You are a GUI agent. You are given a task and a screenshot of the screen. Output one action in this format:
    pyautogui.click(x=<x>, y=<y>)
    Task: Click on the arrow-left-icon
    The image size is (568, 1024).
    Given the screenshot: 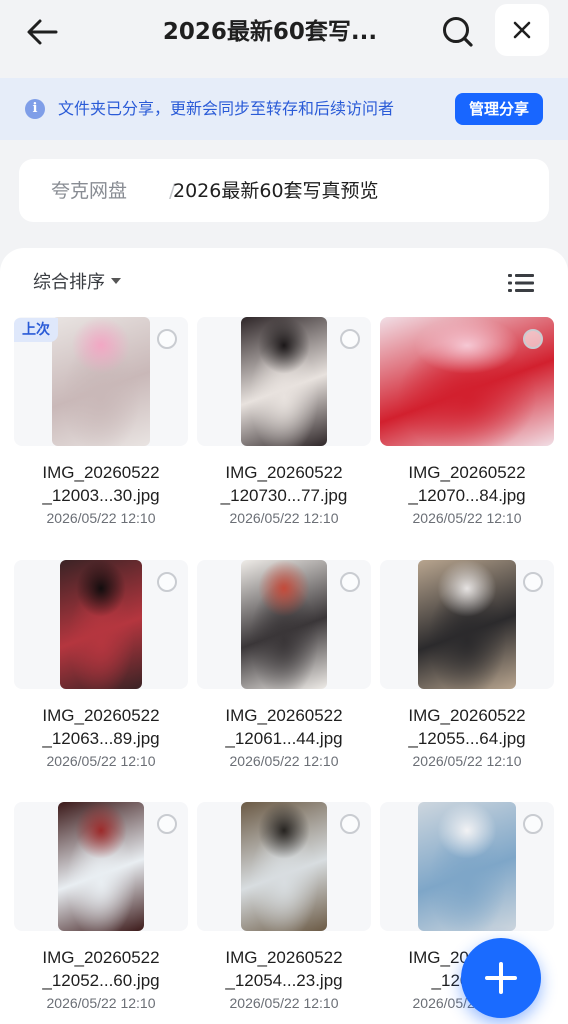 What is the action you would take?
    pyautogui.click(x=42, y=32)
    